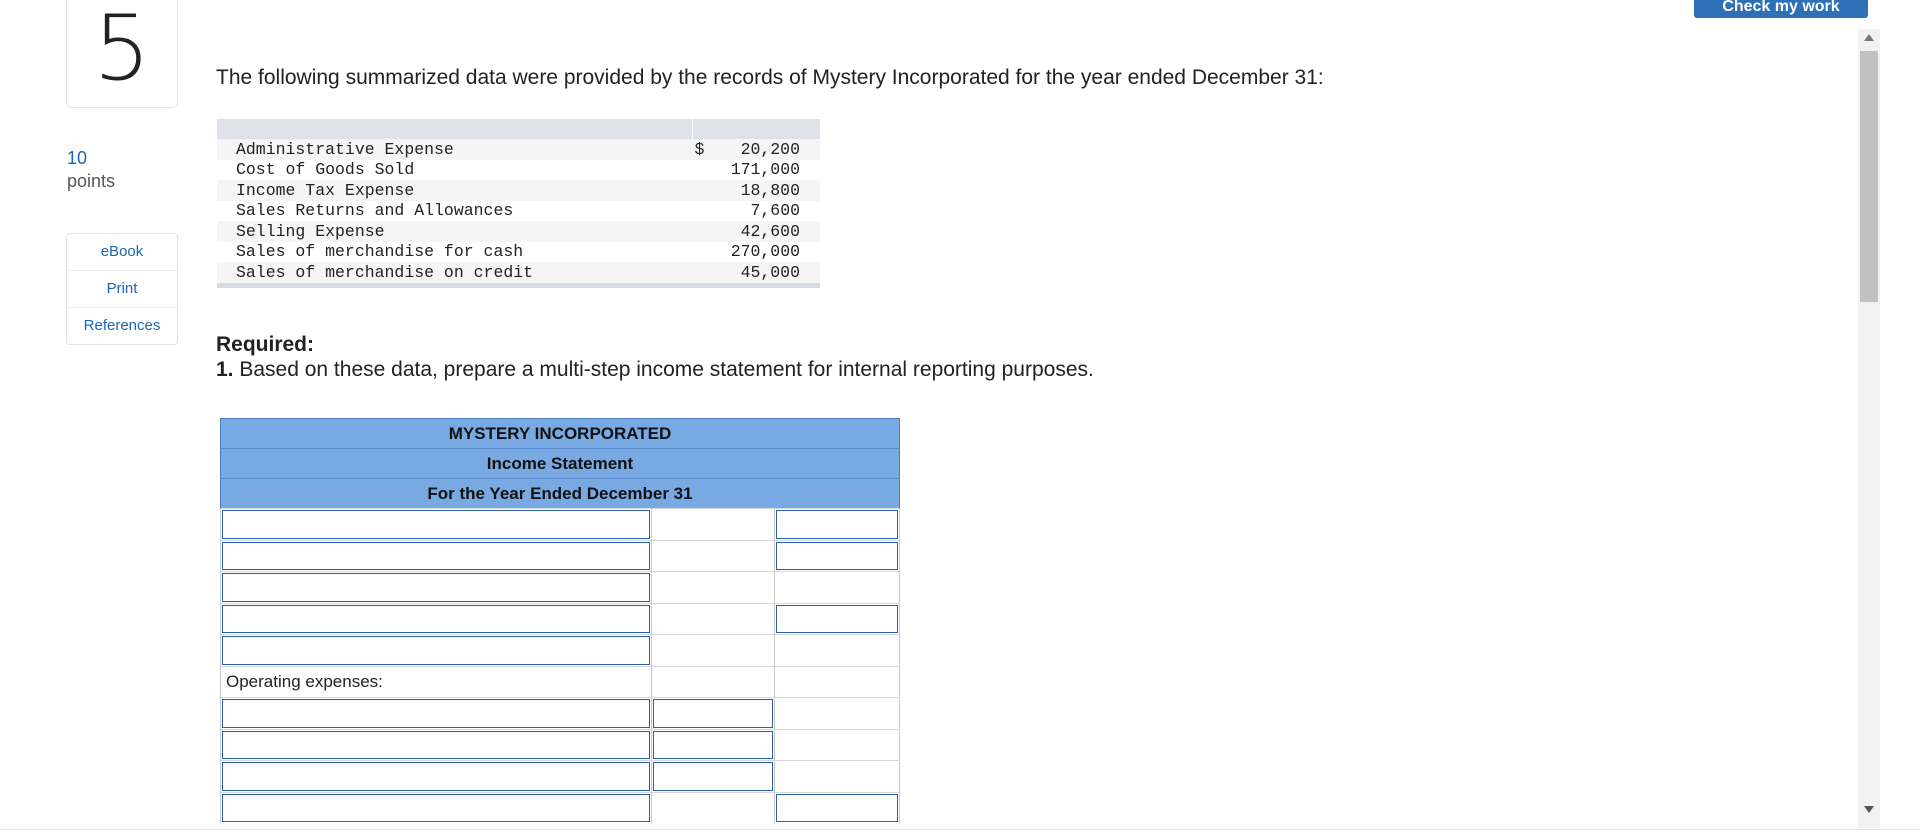 The height and width of the screenshot is (836, 1920). What do you see at coordinates (770, 231) in the screenshot?
I see `row-value: 42,600` at bounding box center [770, 231].